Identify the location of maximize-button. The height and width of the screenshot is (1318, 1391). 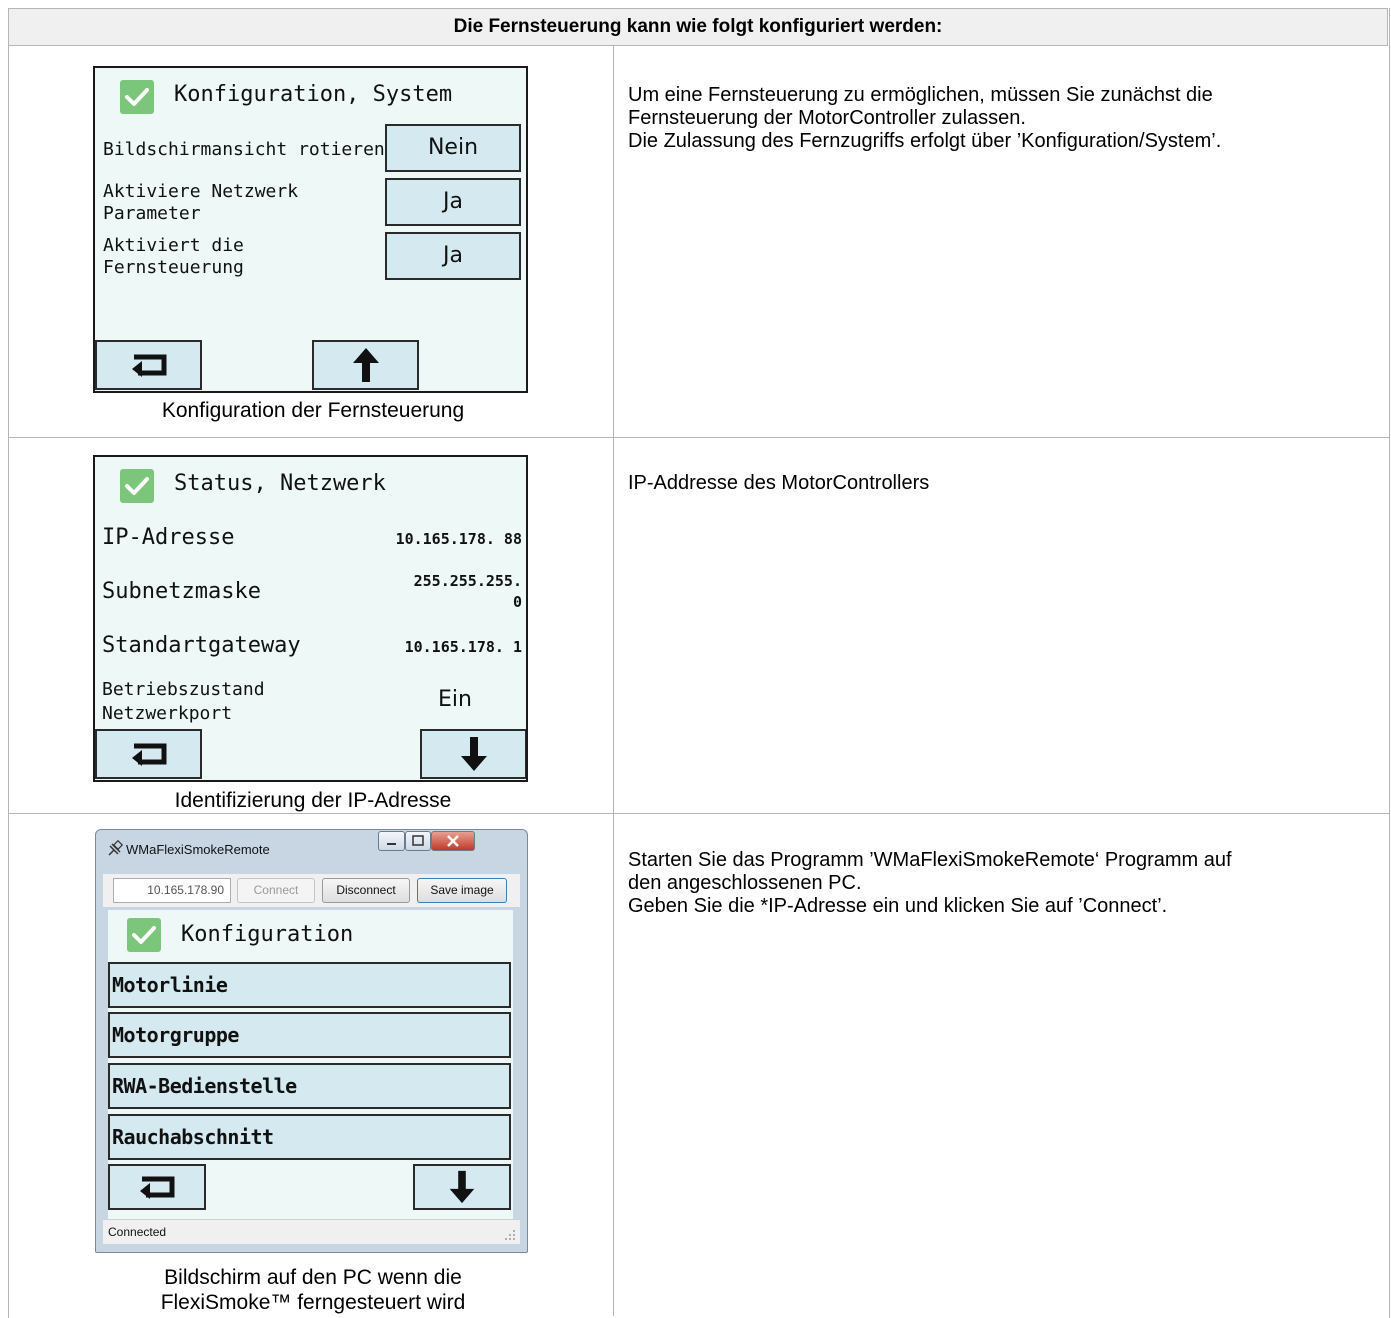
(418, 841).